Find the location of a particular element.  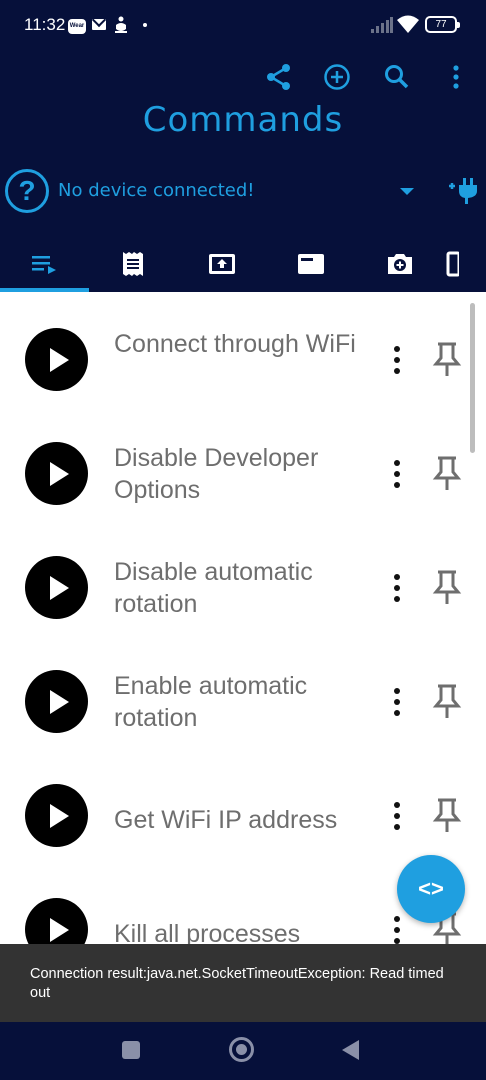

dot-icon is located at coordinates (145, 25).